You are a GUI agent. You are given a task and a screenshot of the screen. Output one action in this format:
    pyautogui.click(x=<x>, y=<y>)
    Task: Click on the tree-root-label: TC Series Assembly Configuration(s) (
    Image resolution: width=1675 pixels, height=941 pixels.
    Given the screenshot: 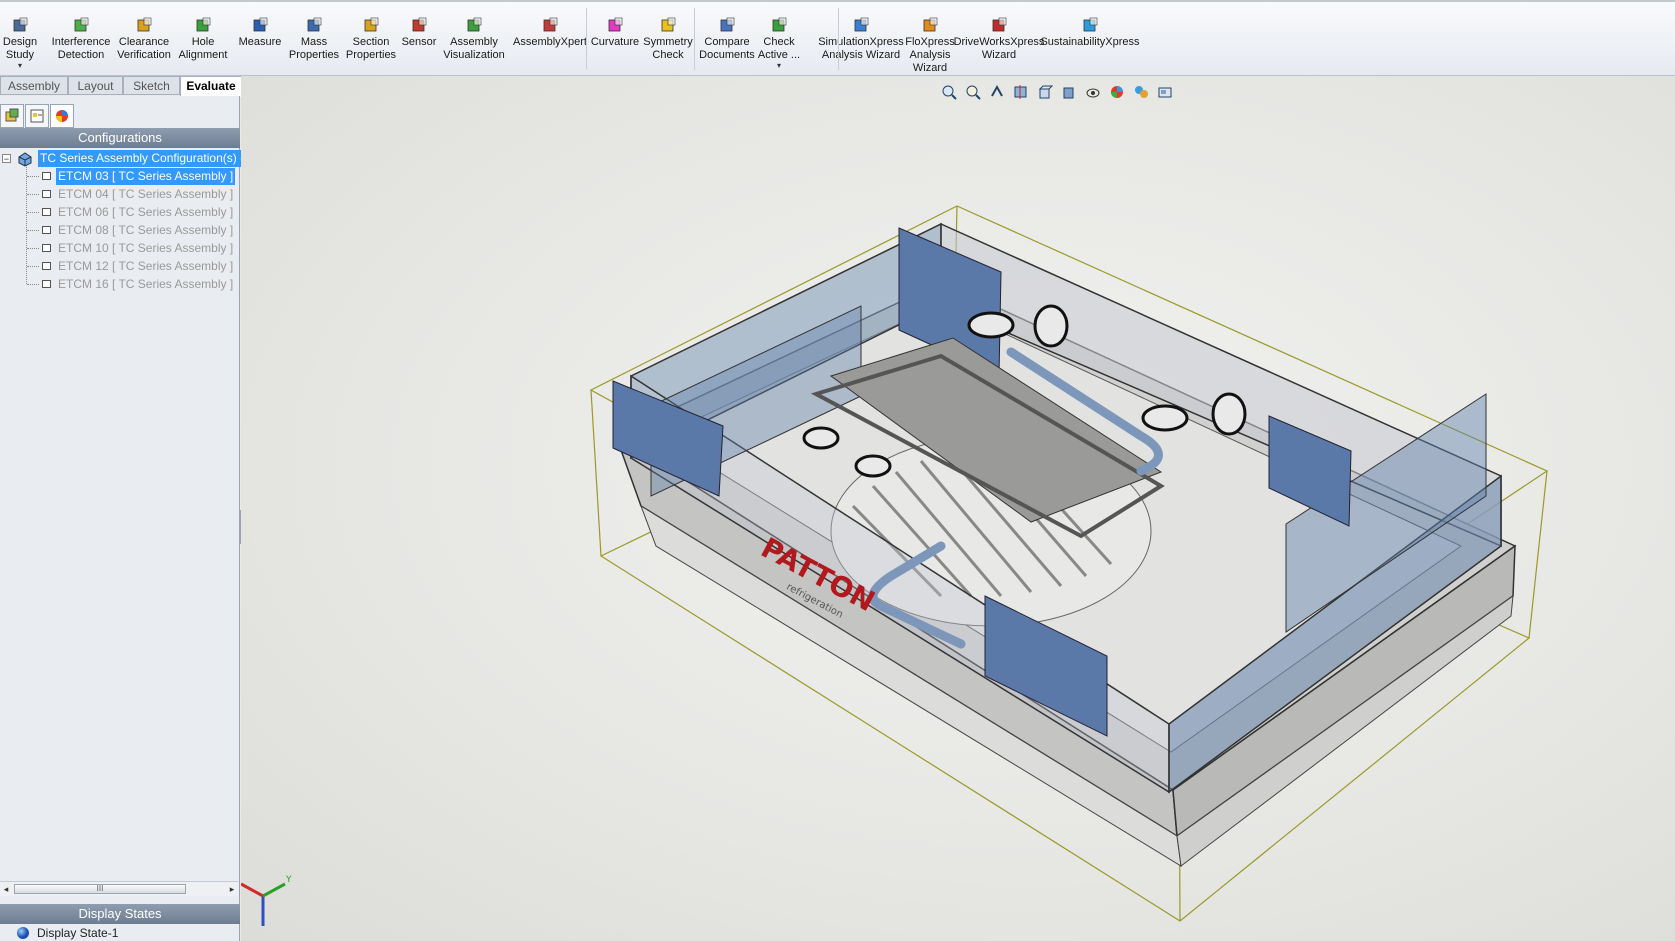 What is the action you would take?
    pyautogui.click(x=142, y=158)
    